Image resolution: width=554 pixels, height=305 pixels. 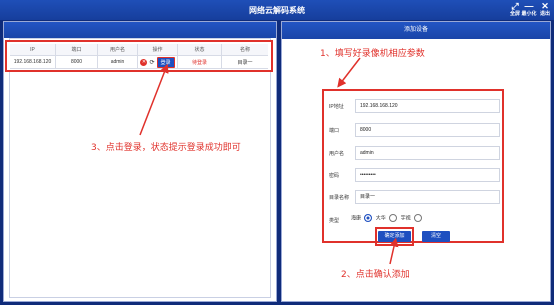 I want to click on column-header-ip: IP, so click(x=33, y=49).